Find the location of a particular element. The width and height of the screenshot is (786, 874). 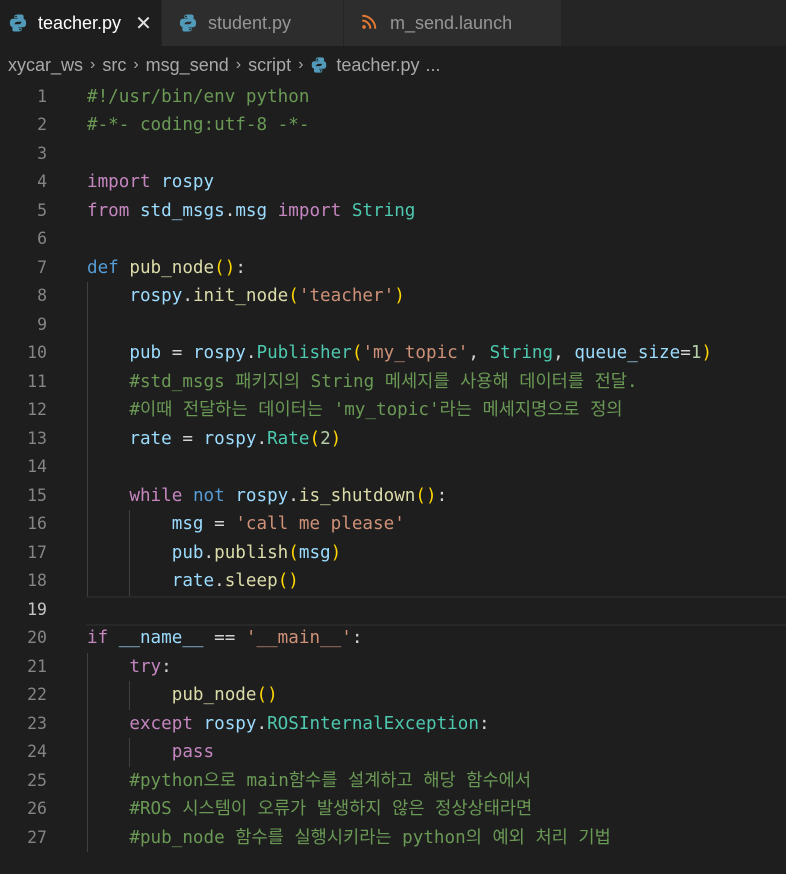

code-text: msg = 'call me please' is located at coordinates (288, 524).